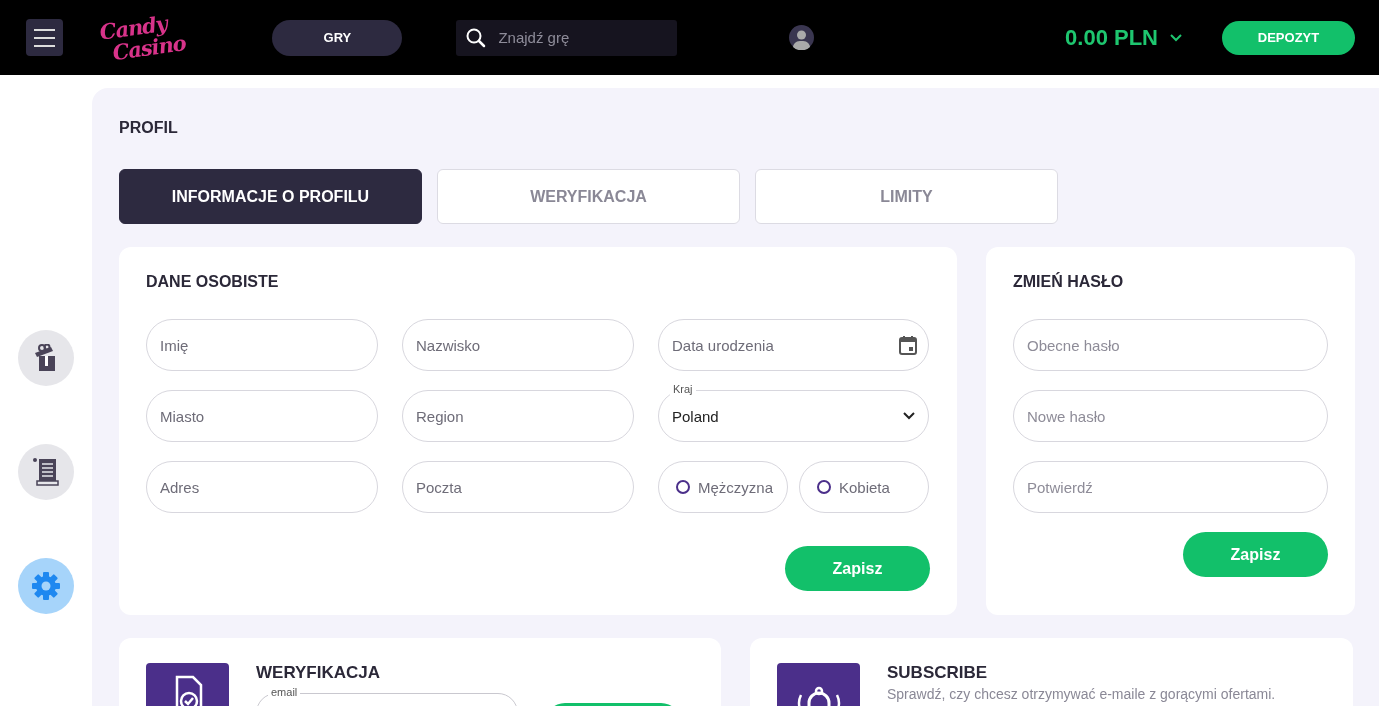 Image resolution: width=1379 pixels, height=706 pixels. I want to click on scroll-icon, so click(46, 472).